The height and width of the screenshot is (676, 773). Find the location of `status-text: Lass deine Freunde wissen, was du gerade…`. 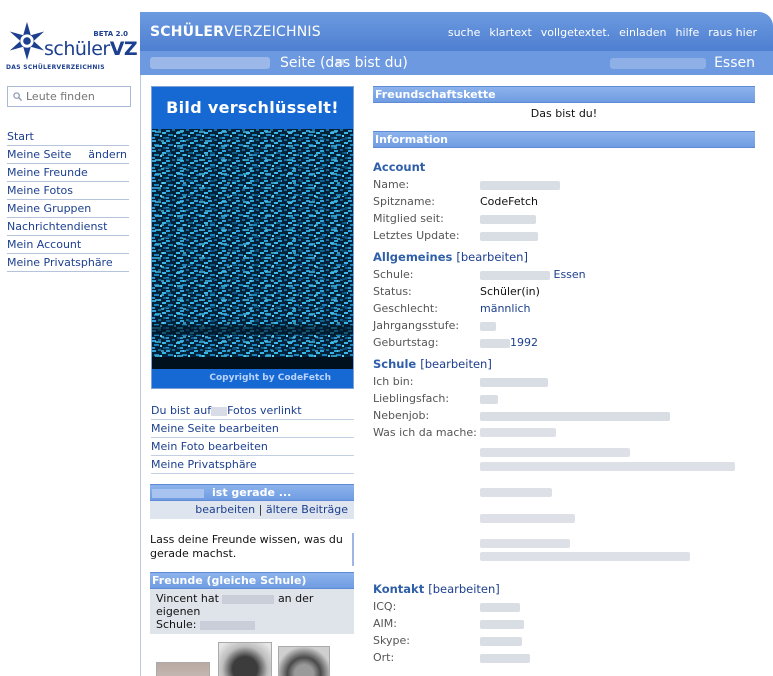

status-text: Lass deine Freunde wissen, was du gerade… is located at coordinates (252, 549).